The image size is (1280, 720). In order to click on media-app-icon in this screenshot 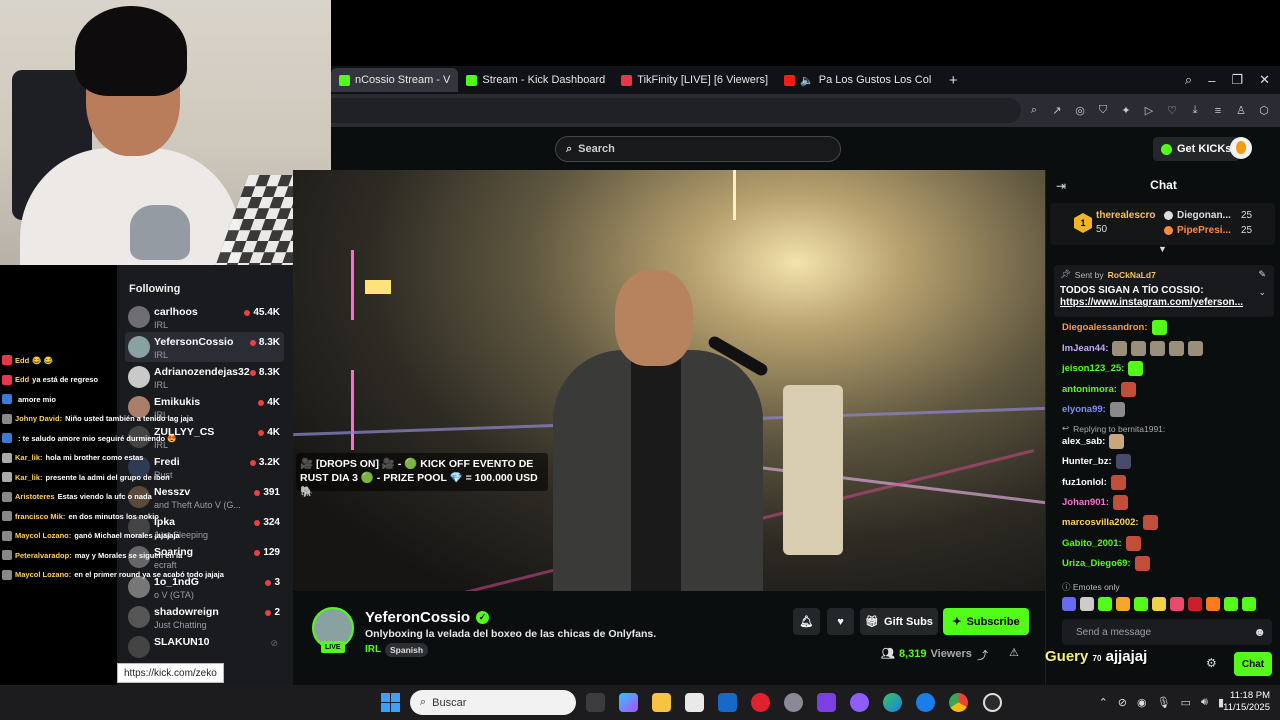, I will do `click(826, 702)`.